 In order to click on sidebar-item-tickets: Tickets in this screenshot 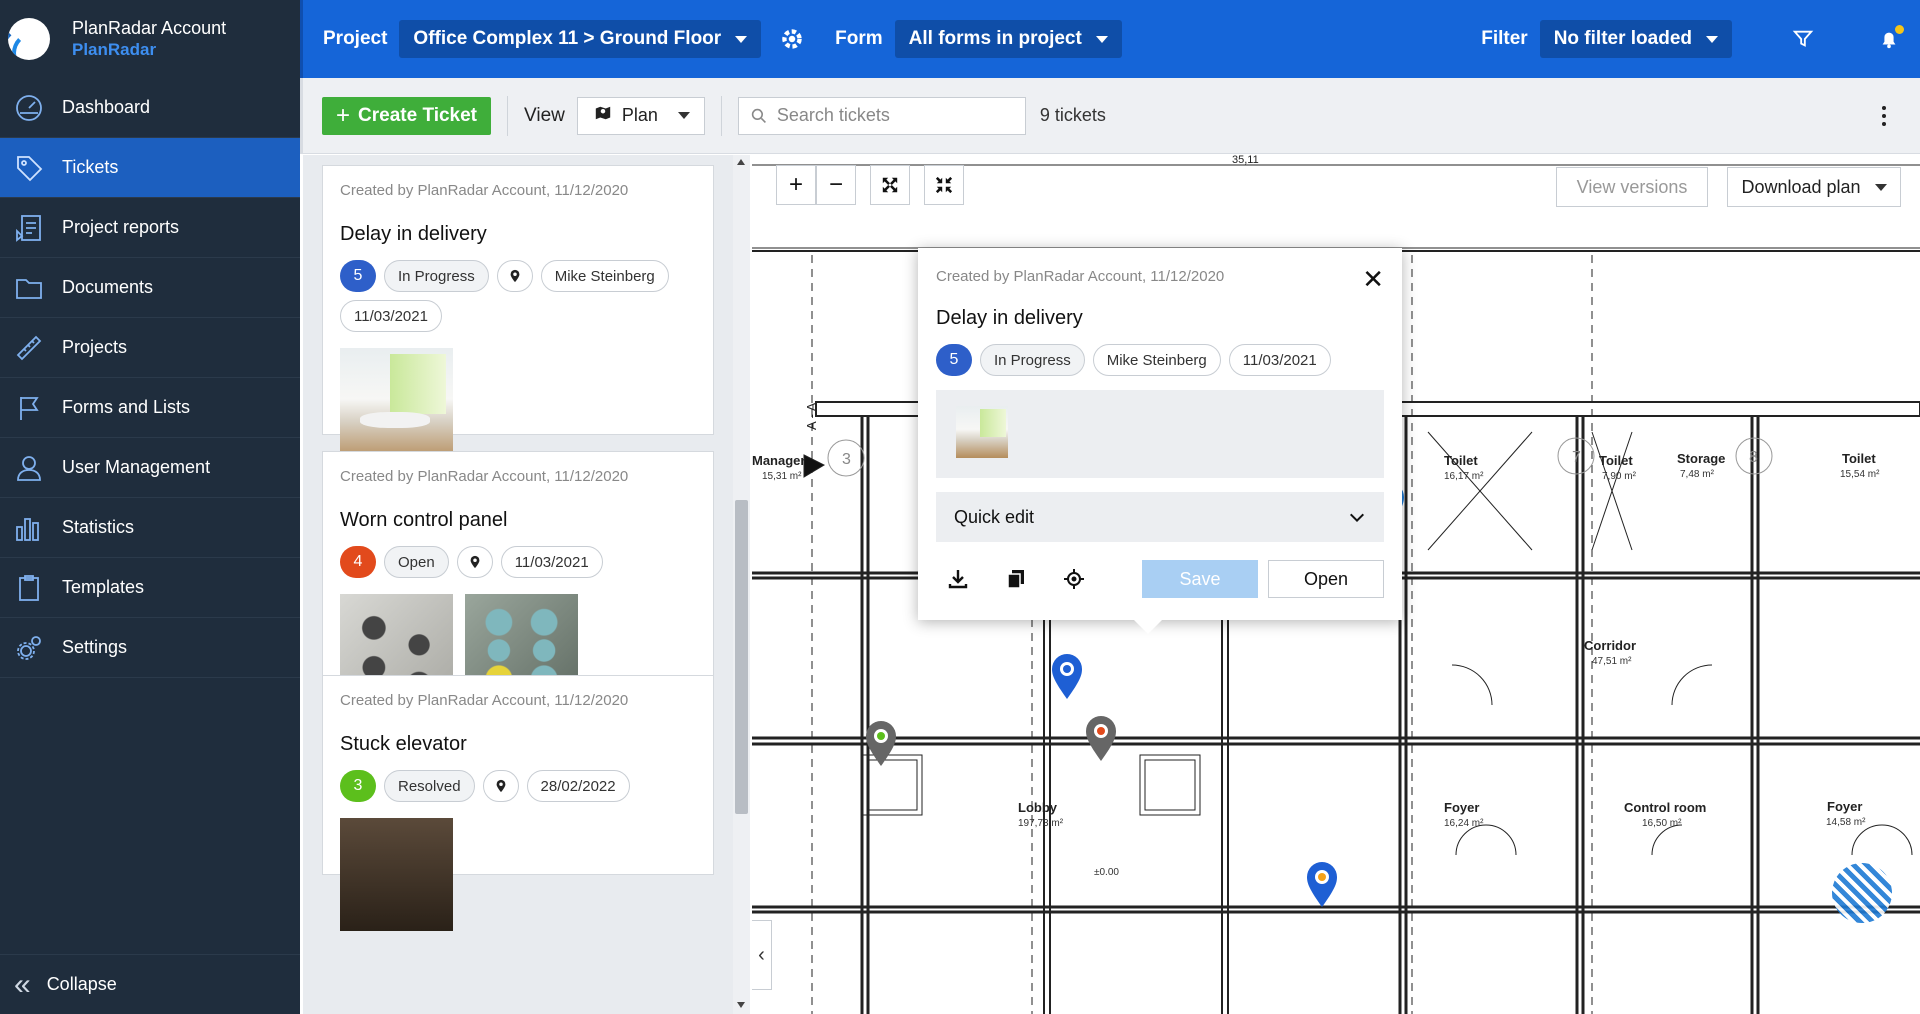, I will do `click(150, 168)`.